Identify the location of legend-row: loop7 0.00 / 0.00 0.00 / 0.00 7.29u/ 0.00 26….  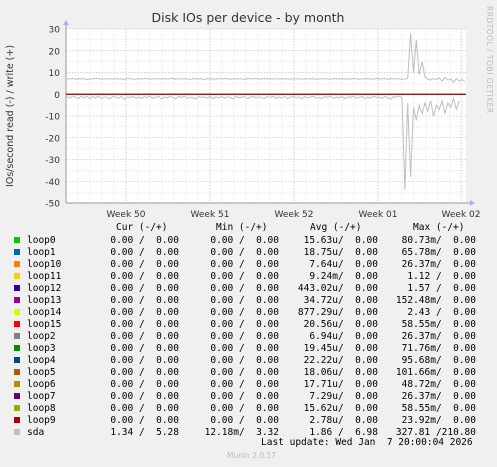
(248, 397).